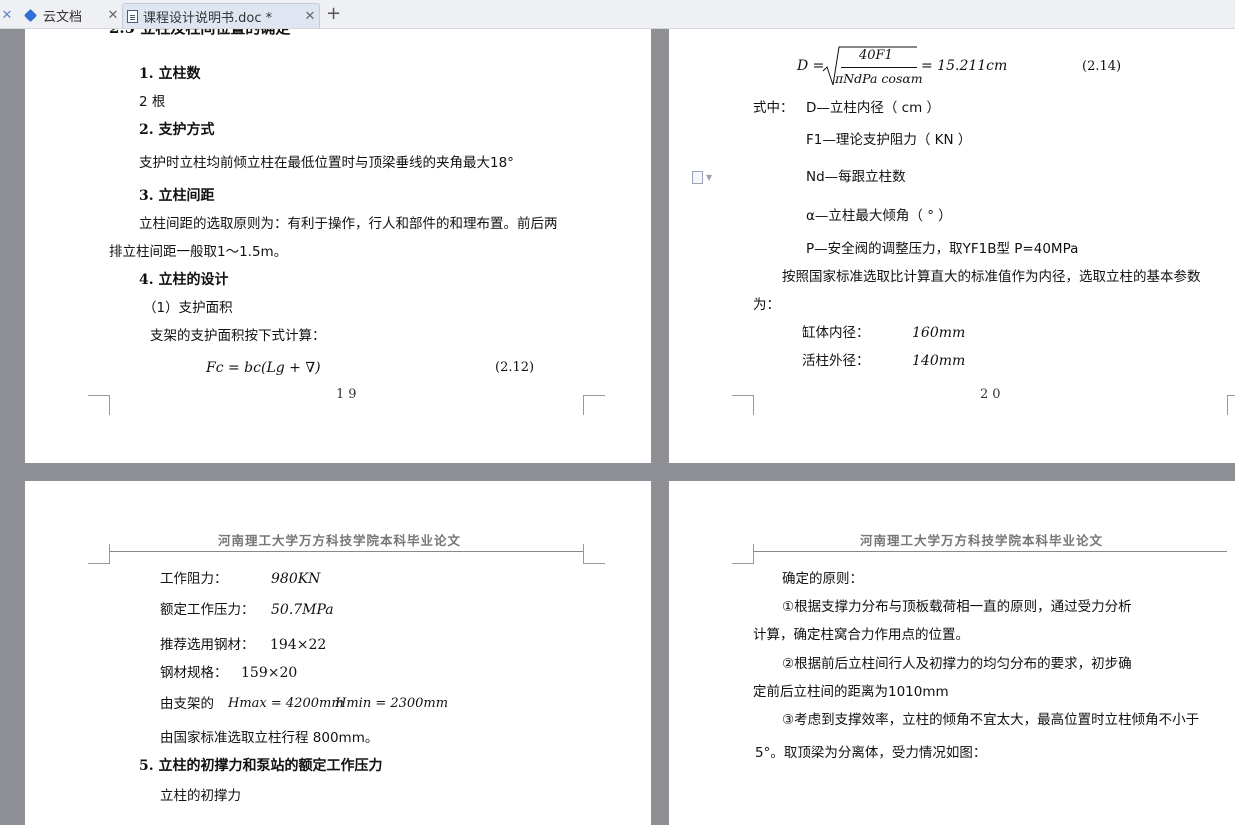  I want to click on definition: P—安全阀的调整压力，取YF1B型 P=40MPa, so click(942, 249).